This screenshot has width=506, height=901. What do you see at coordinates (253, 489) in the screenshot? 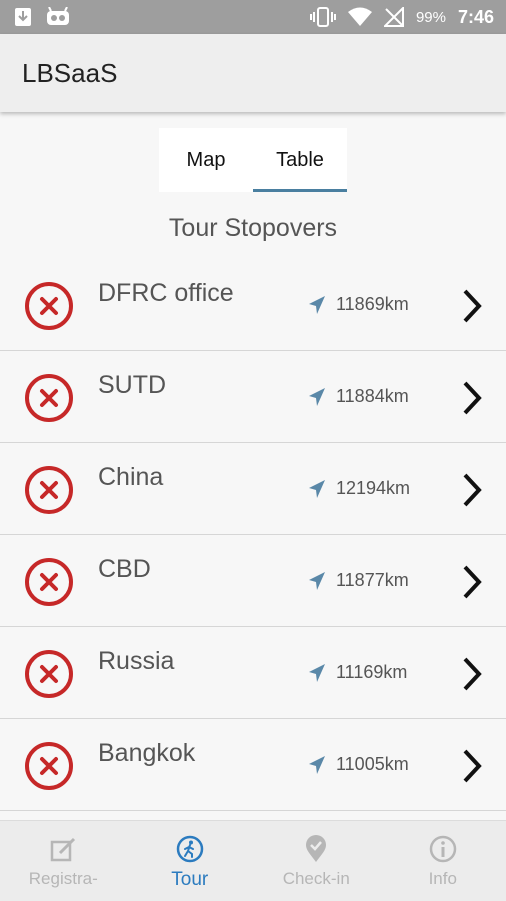
I see `list-item: China 12194km` at bounding box center [253, 489].